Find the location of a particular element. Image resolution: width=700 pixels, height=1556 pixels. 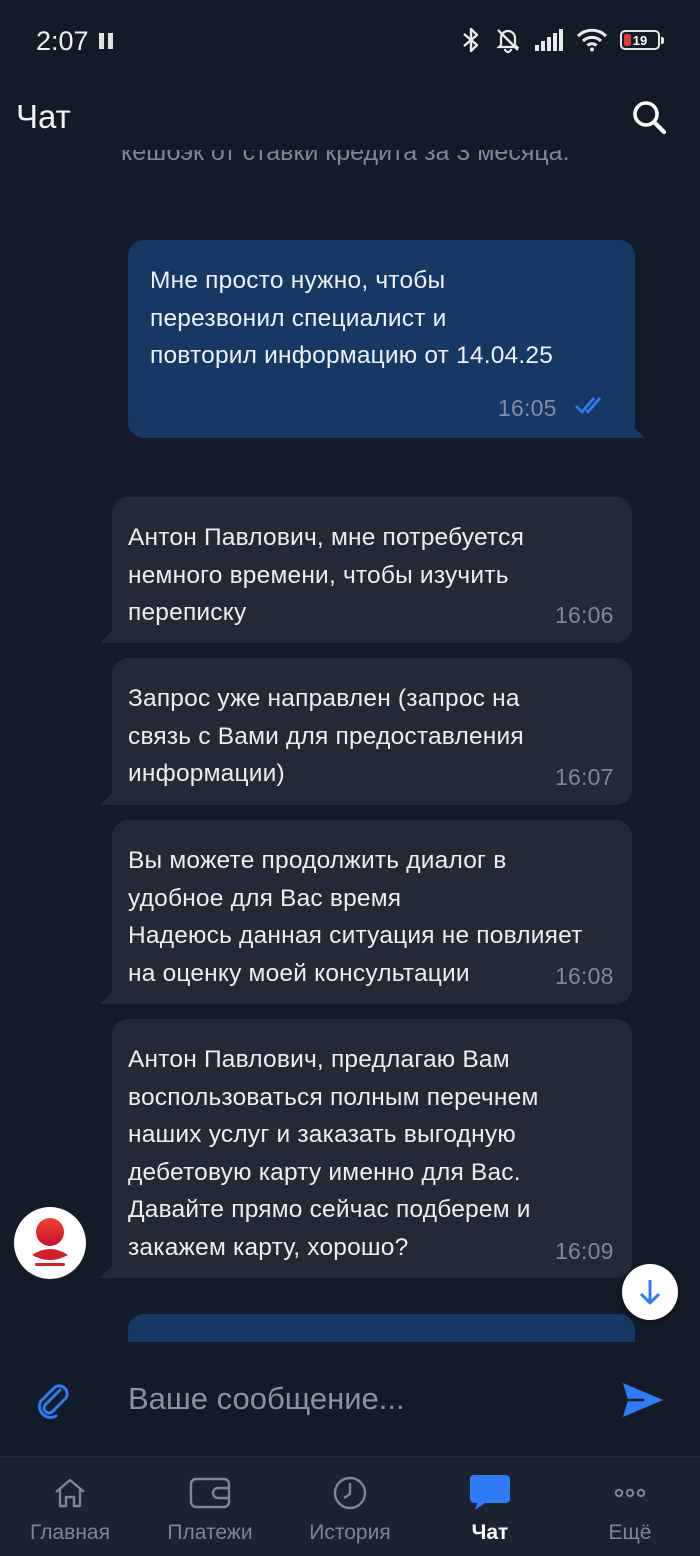

battery-level: 19 is located at coordinates (640, 40).